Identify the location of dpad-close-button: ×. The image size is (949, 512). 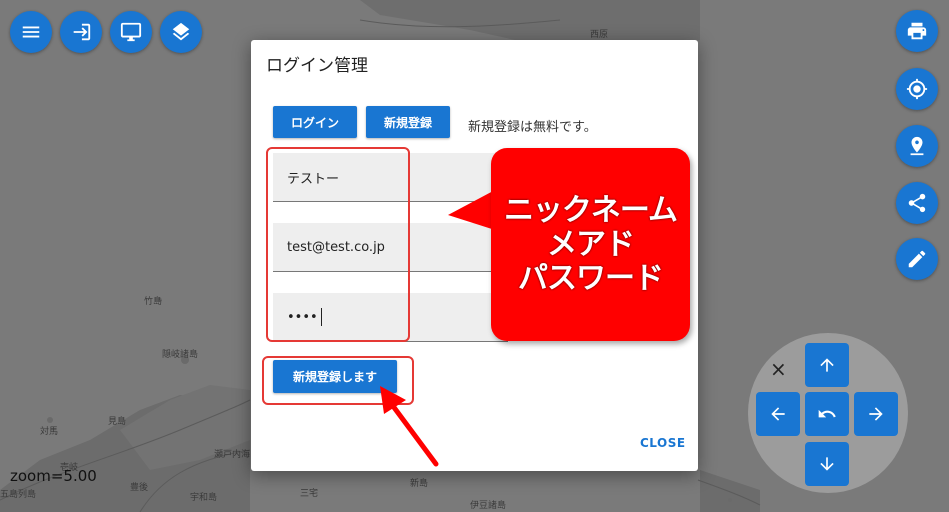
(778, 369).